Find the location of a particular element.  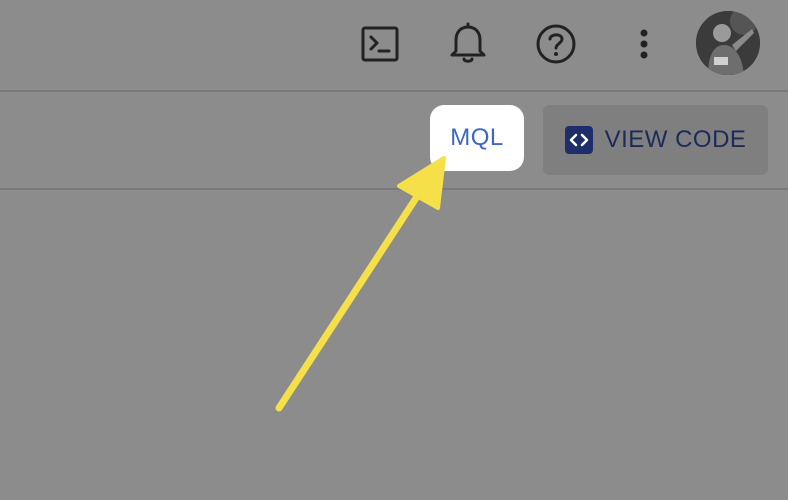

view-code-button: VIEW CODE is located at coordinates (655, 140).